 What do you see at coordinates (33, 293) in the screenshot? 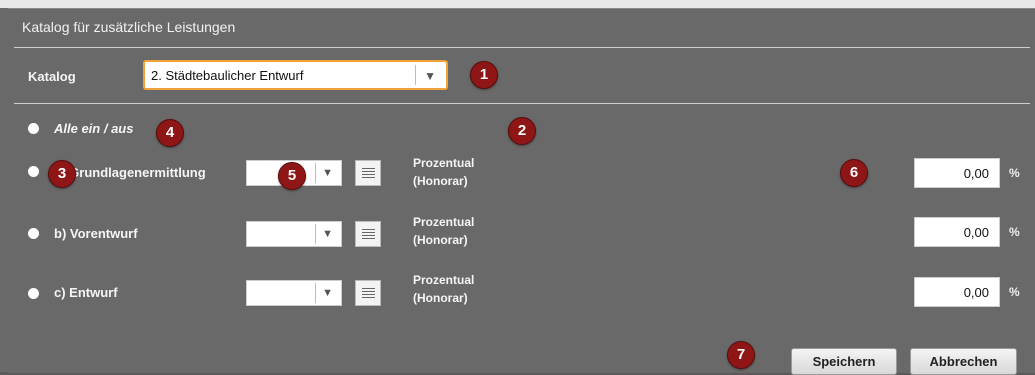
I see `item-radio-c` at bounding box center [33, 293].